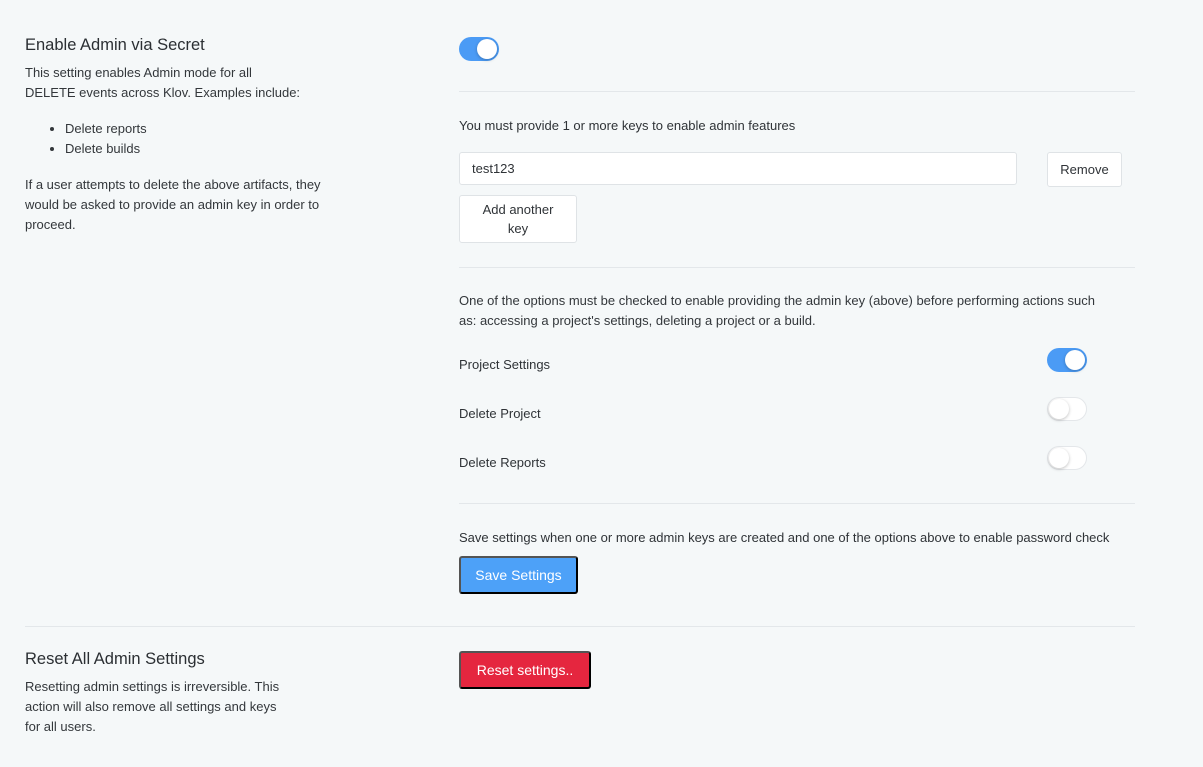  Describe the element at coordinates (525, 670) in the screenshot. I see `reset-settings-button: Reset settings..` at that location.